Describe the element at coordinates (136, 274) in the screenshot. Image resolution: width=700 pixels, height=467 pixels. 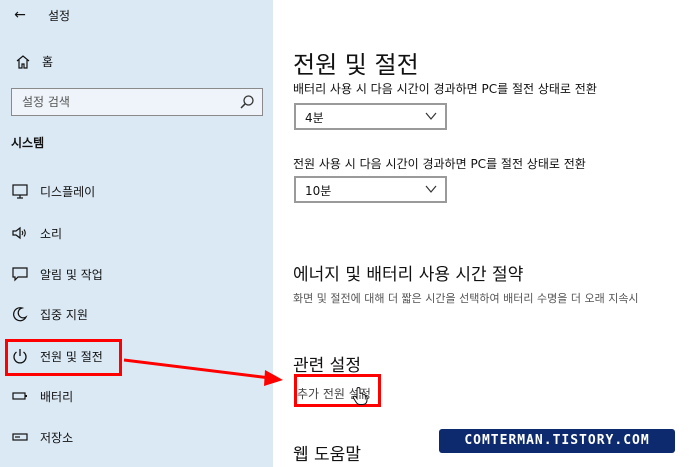
I see `sidebar-item-notifications: 알림 및 작업` at that location.